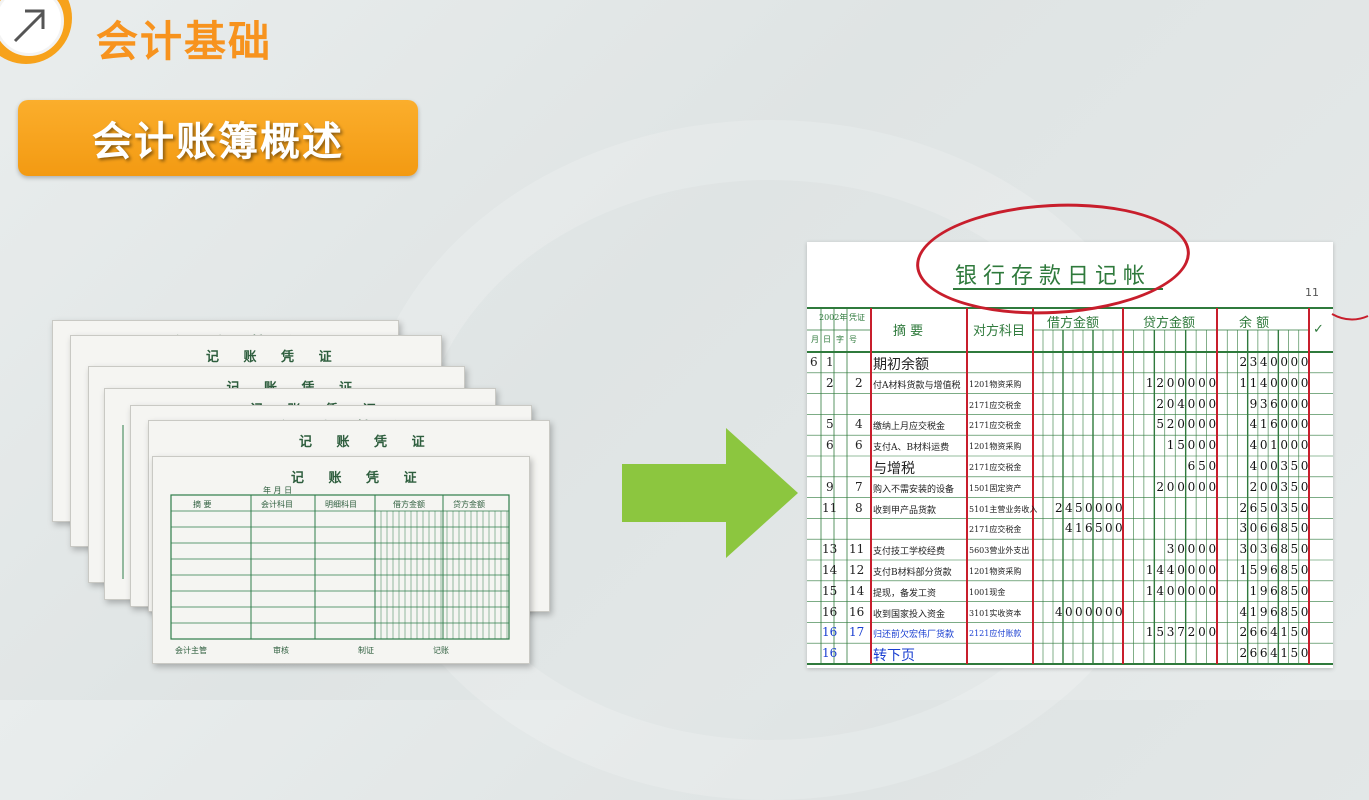 The width and height of the screenshot is (1369, 800). I want to click on row-credit-digit: 4, so click(1160, 570).